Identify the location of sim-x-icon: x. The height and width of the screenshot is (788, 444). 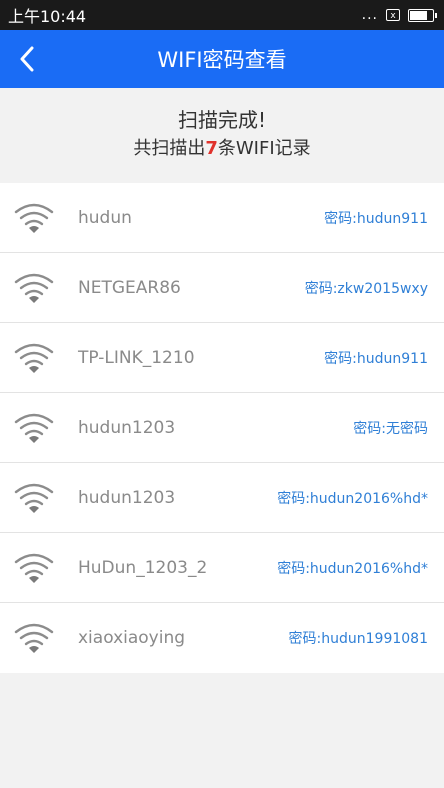
(393, 15).